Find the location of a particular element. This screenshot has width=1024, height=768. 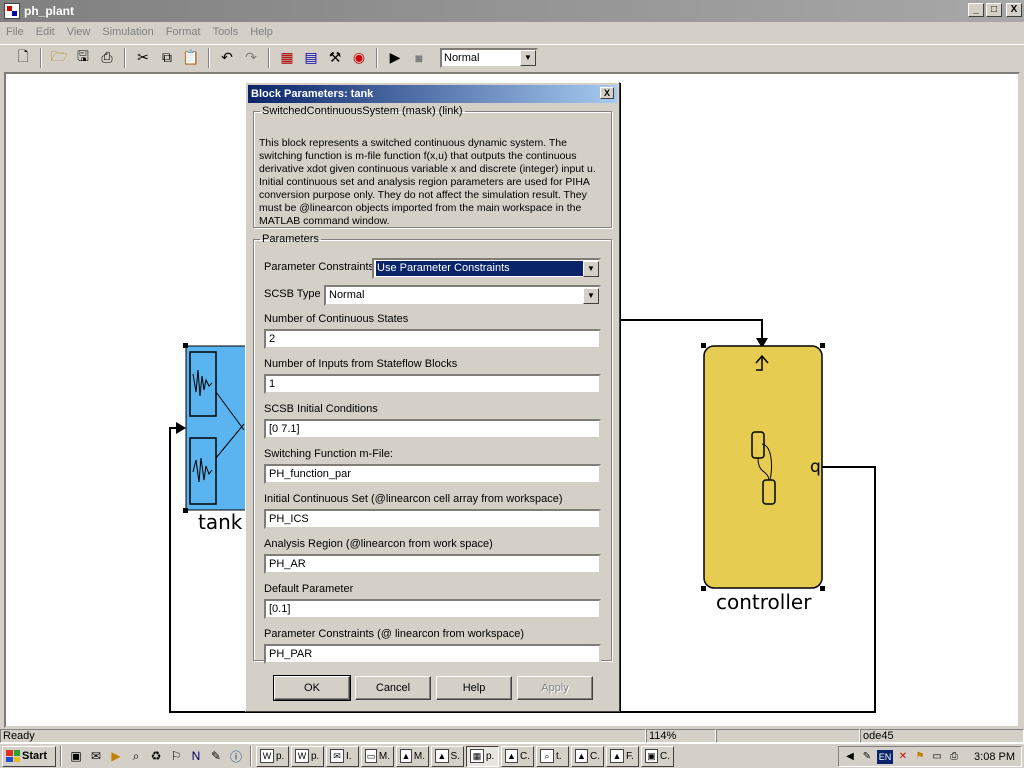

recycle-icon: ♻ is located at coordinates (156, 756).